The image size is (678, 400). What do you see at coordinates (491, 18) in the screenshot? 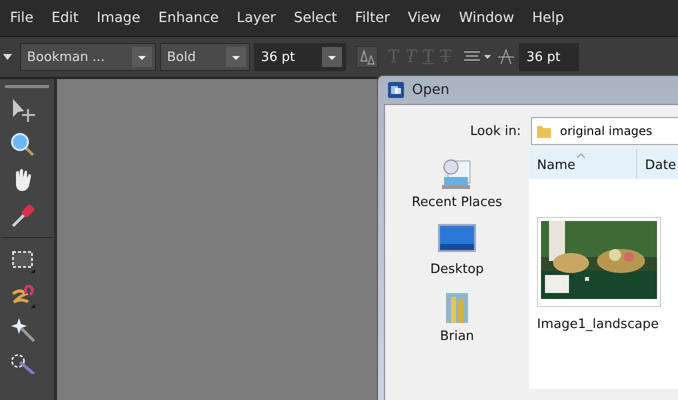
I see `menu-item: Window` at bounding box center [491, 18].